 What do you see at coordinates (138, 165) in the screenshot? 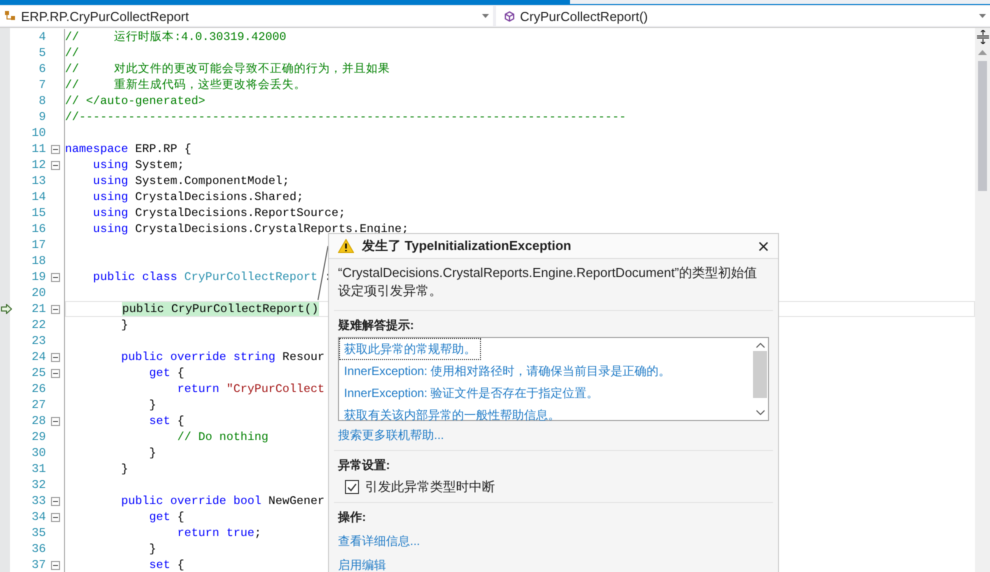
I see `code-line: using System;` at bounding box center [138, 165].